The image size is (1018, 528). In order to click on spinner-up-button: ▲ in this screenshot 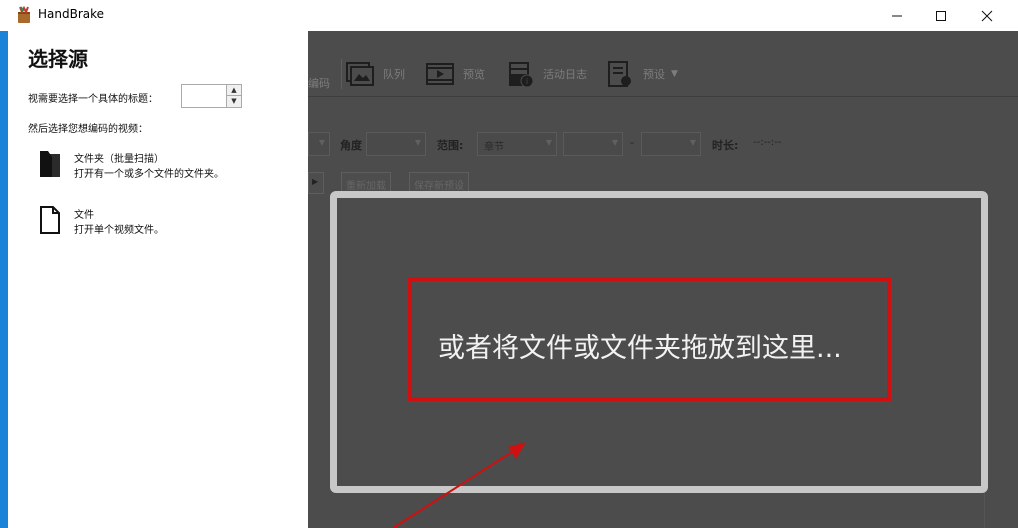, I will do `click(233, 90)`.